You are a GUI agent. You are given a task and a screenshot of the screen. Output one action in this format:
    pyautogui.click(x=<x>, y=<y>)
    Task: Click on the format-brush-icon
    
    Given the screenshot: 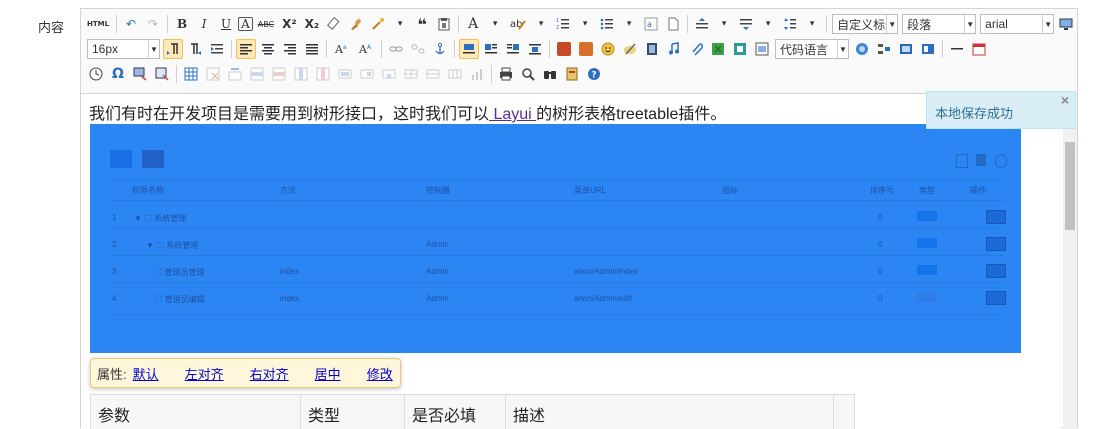 What is the action you would take?
    pyautogui.click(x=356, y=24)
    